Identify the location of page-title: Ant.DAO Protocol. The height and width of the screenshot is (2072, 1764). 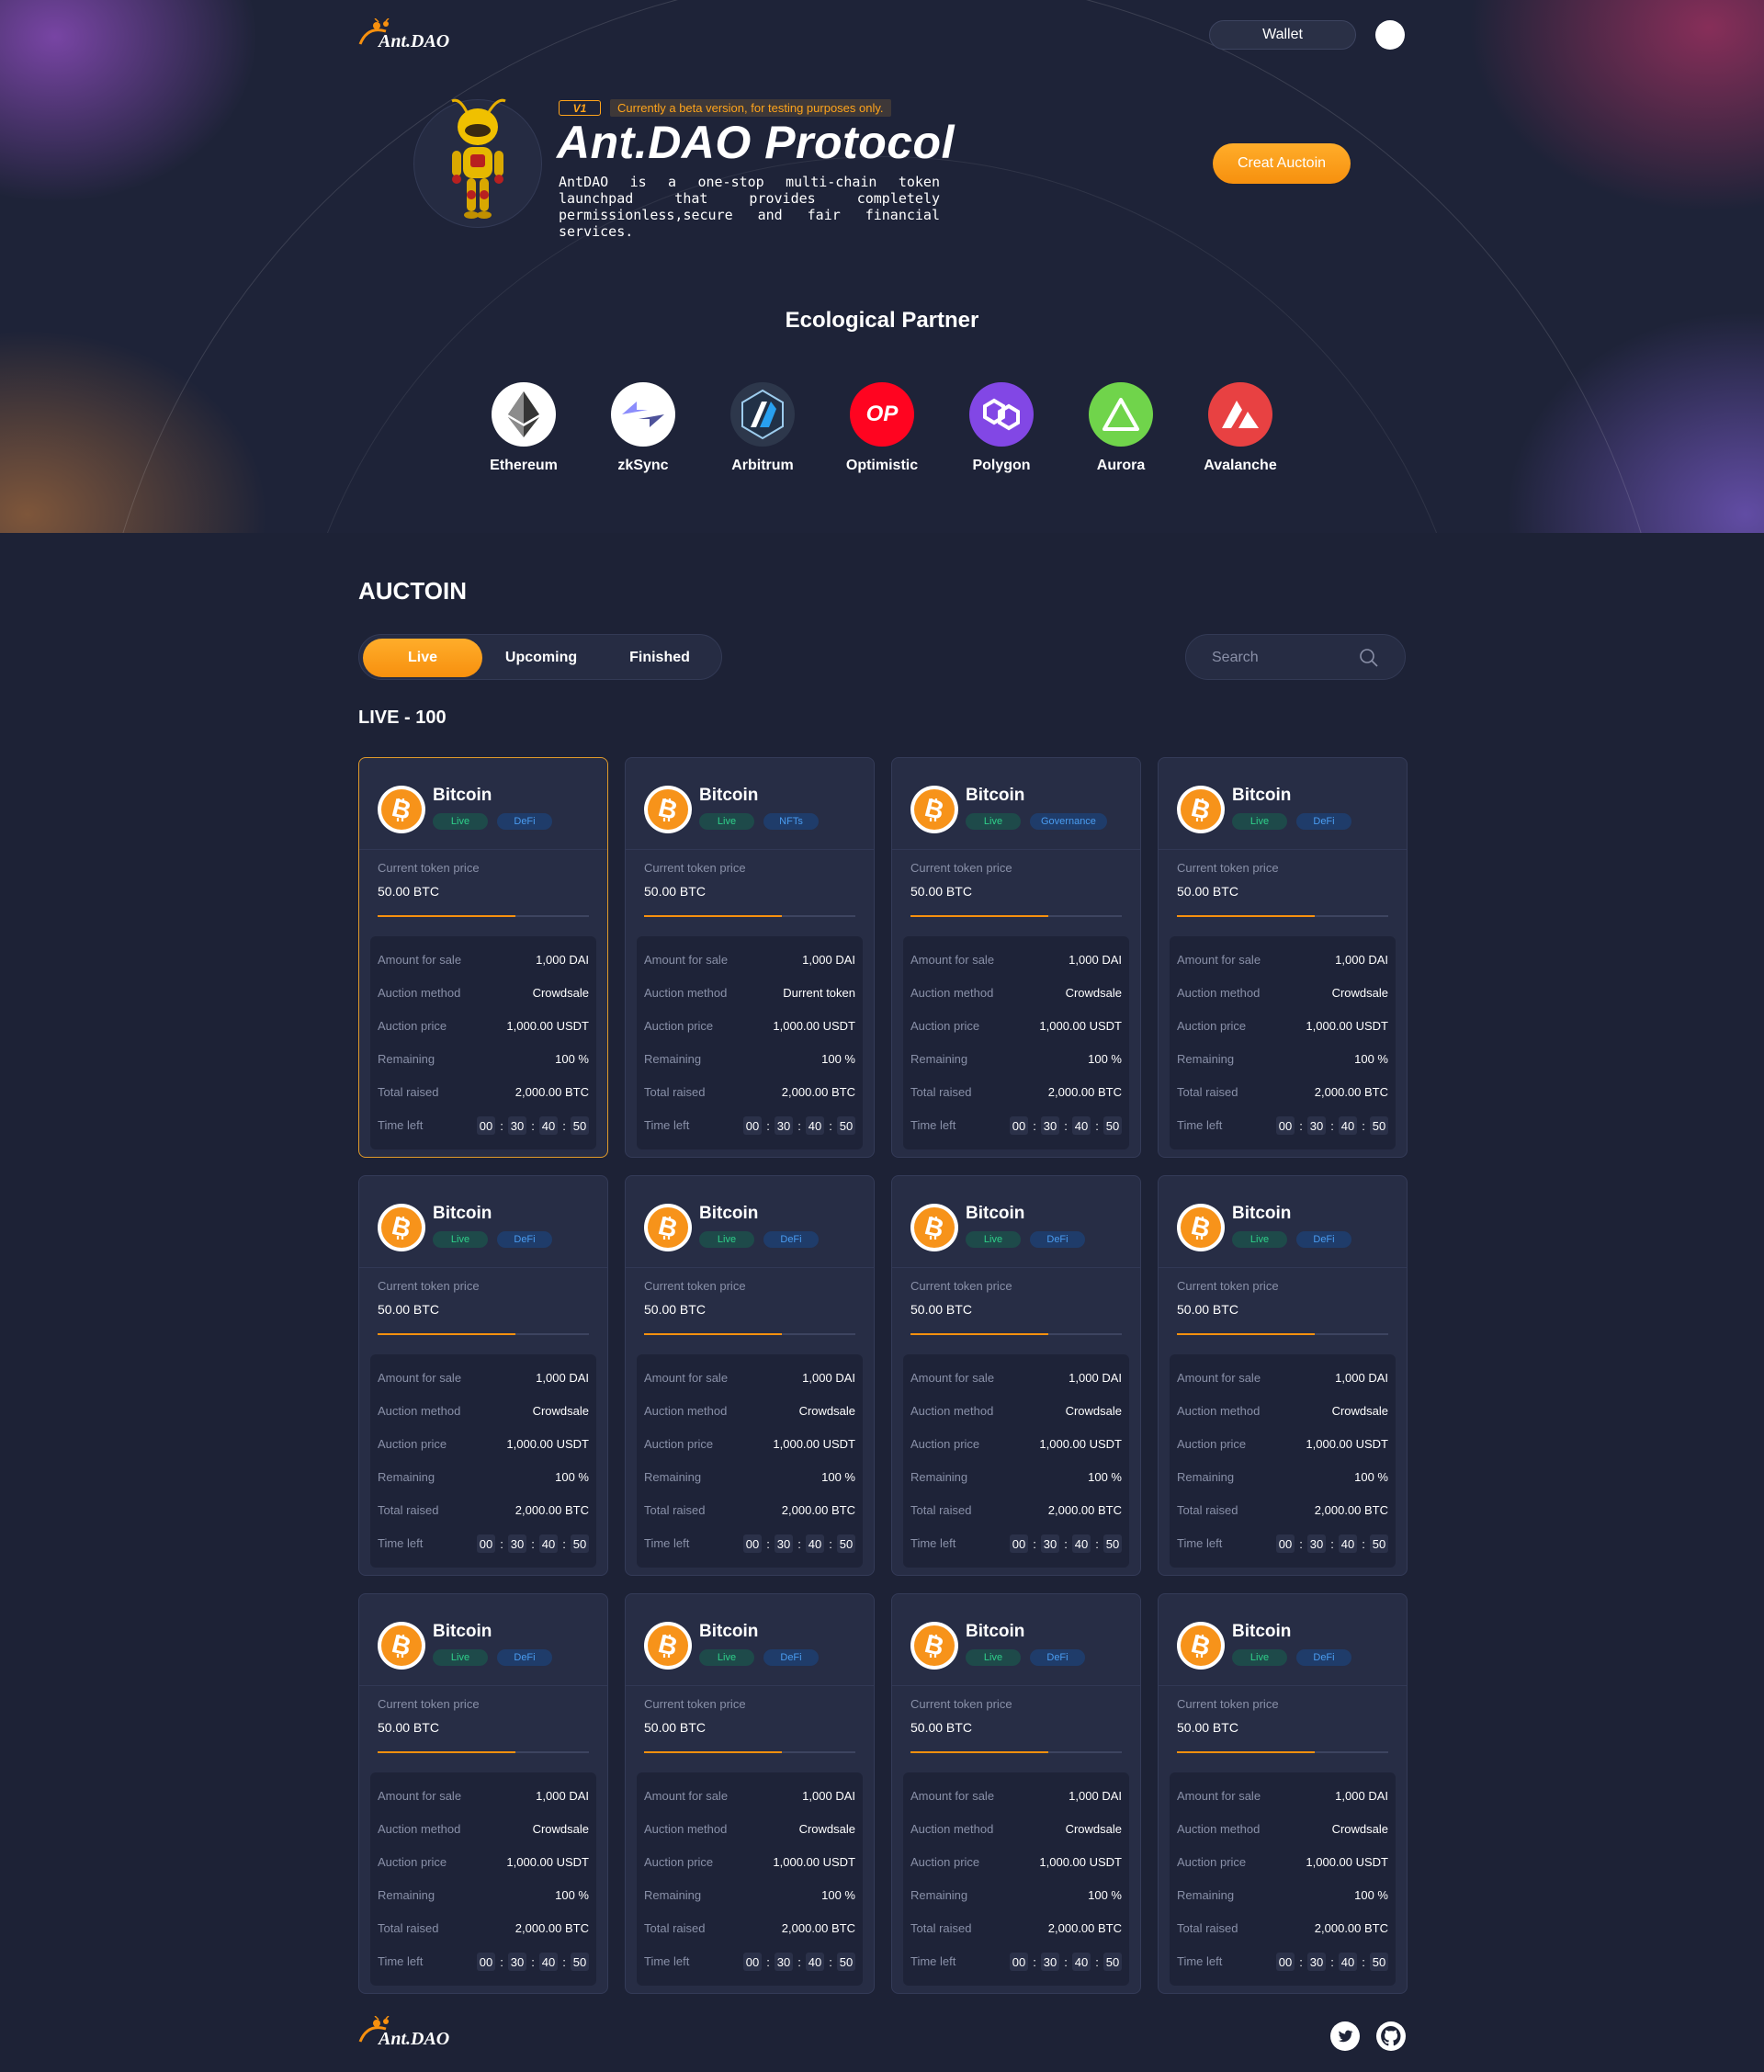
(756, 142).